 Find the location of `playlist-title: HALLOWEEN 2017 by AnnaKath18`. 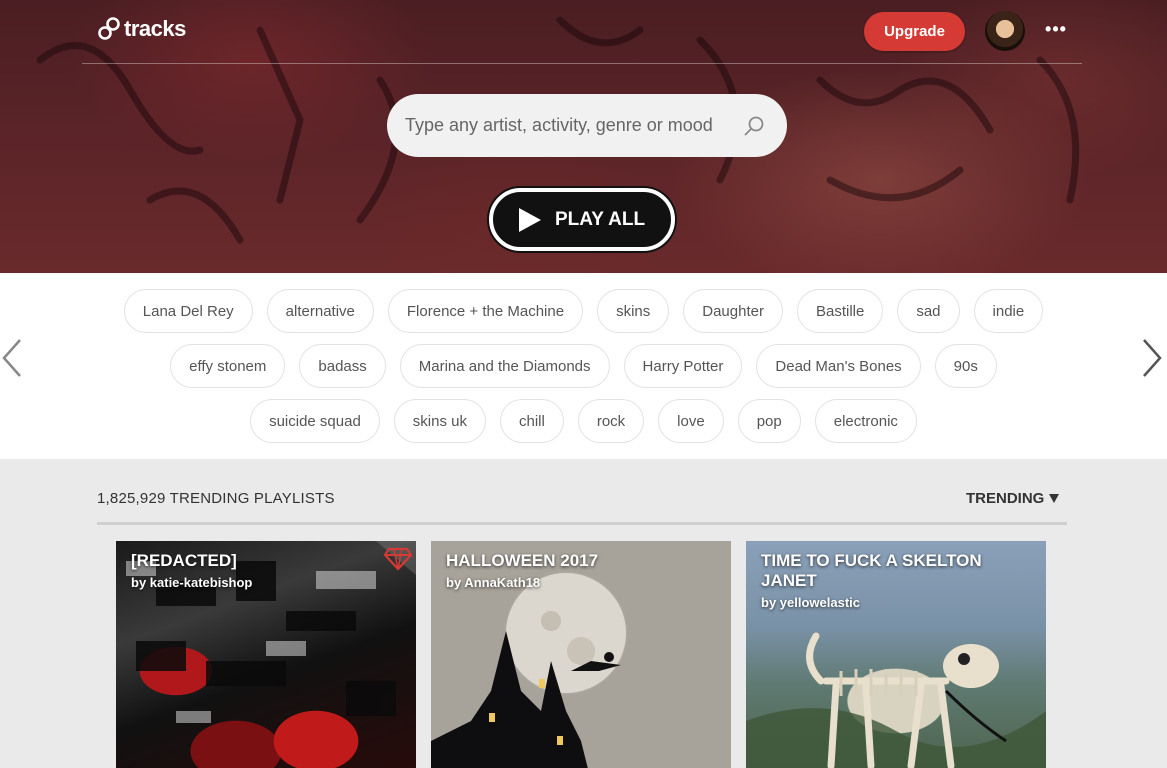

playlist-title: HALLOWEEN 2017 by AnnaKath18 is located at coordinates (581, 572).